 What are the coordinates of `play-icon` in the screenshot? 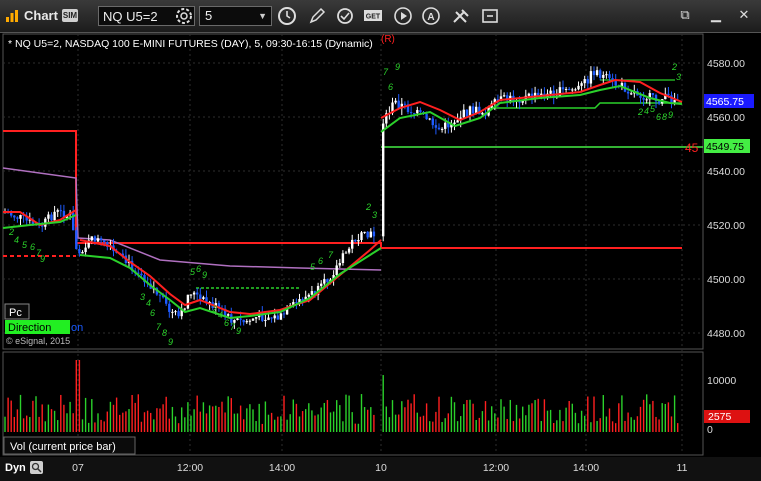 It's located at (403, 16).